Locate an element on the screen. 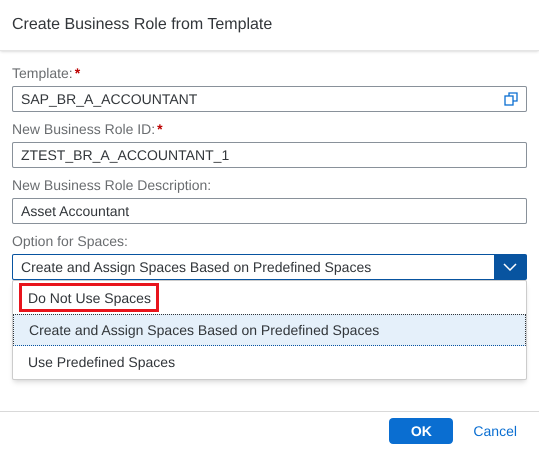  select-field: Create and Assign Spaces Based on Predefined Spaces is located at coordinates (269, 267).